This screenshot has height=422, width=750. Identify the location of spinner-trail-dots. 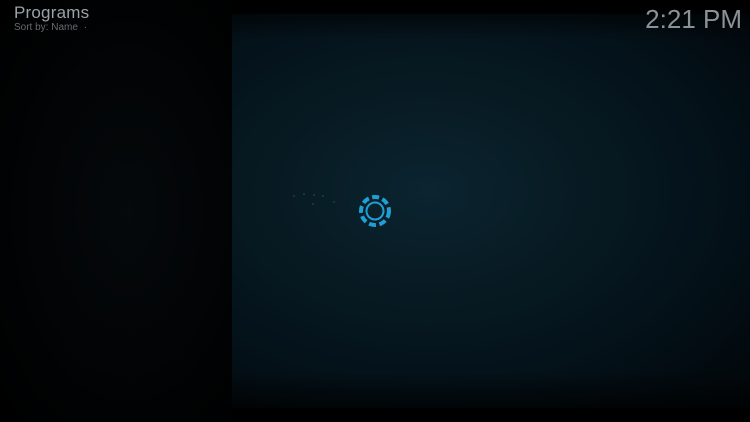
(314, 199).